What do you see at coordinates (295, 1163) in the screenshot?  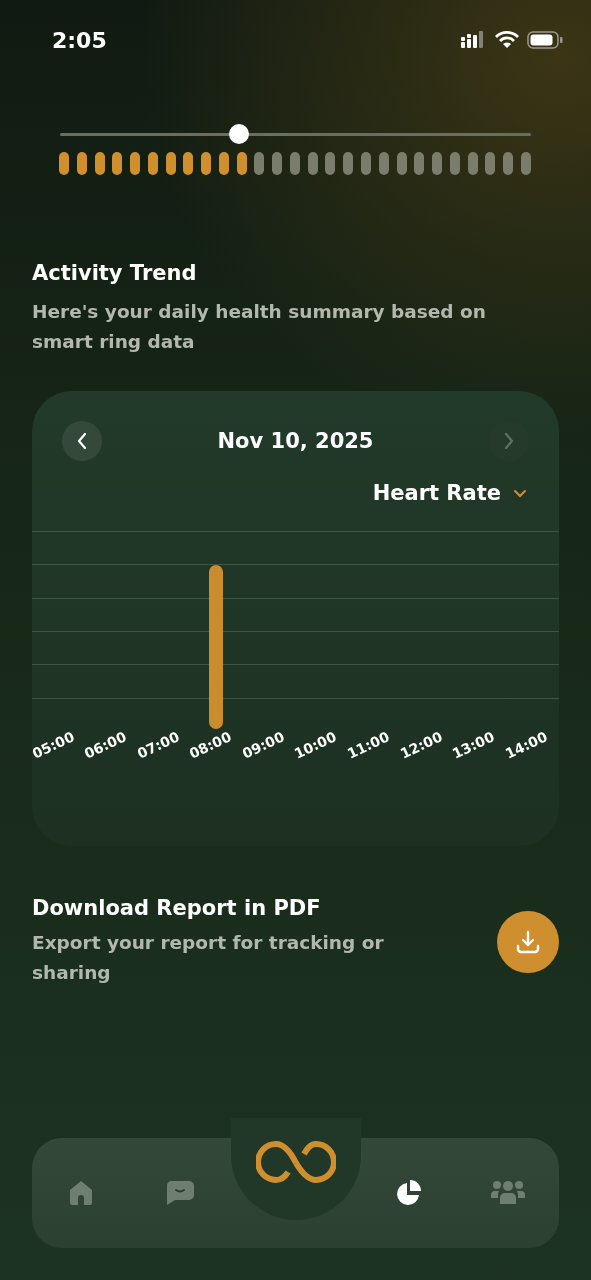 I see `infinity-logo-icon` at bounding box center [295, 1163].